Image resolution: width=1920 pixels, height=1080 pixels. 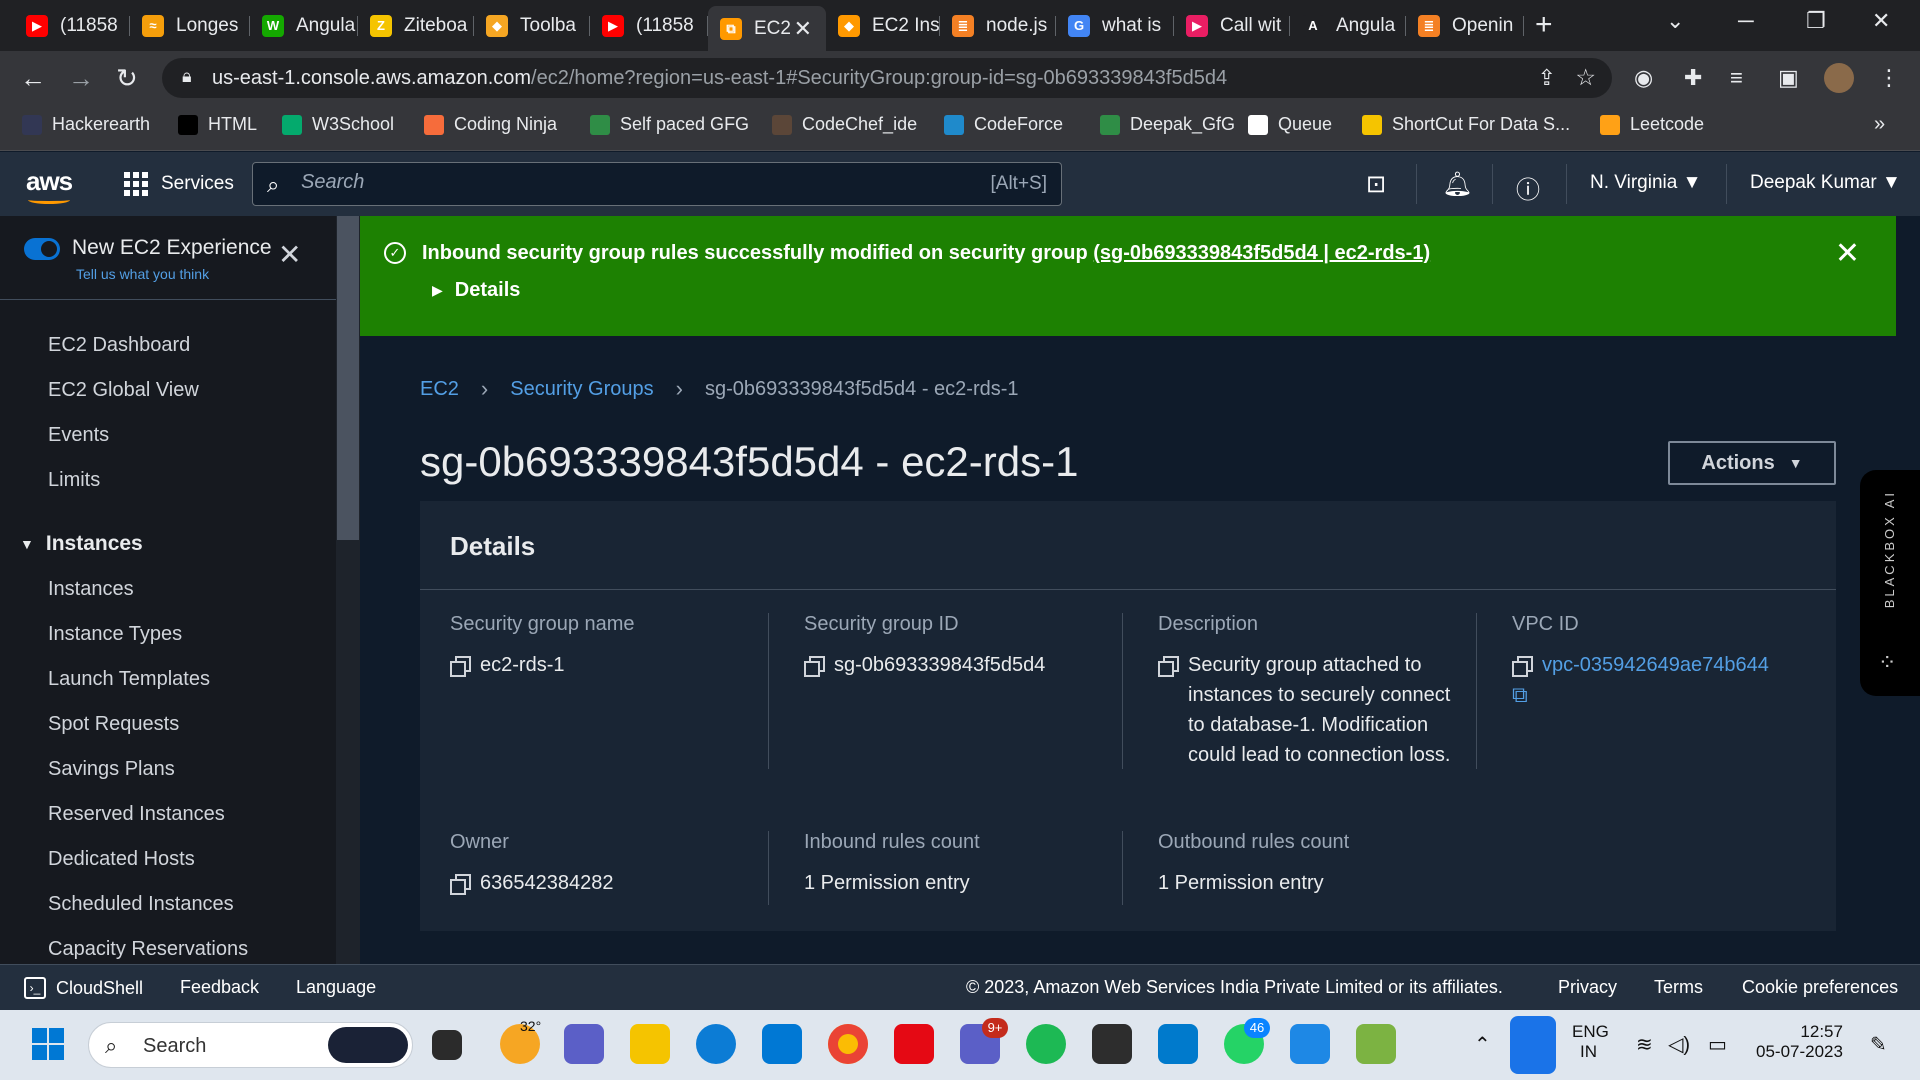 What do you see at coordinates (1645, 183) in the screenshot?
I see `region-selector: N. Virginia ▼` at bounding box center [1645, 183].